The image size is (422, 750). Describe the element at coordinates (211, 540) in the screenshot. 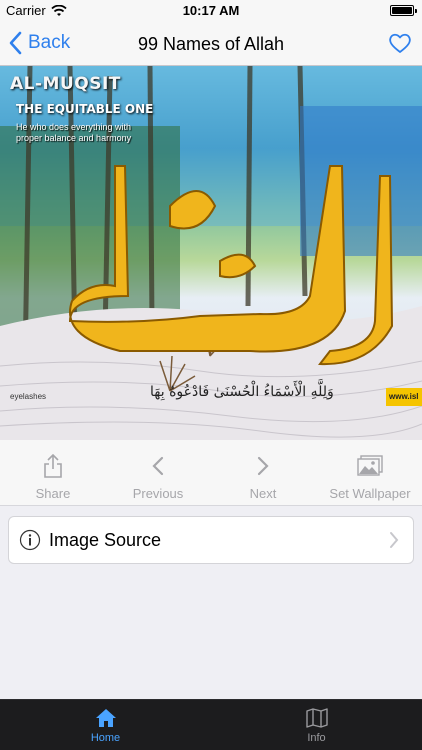

I see `image-source-row: Image Source` at that location.